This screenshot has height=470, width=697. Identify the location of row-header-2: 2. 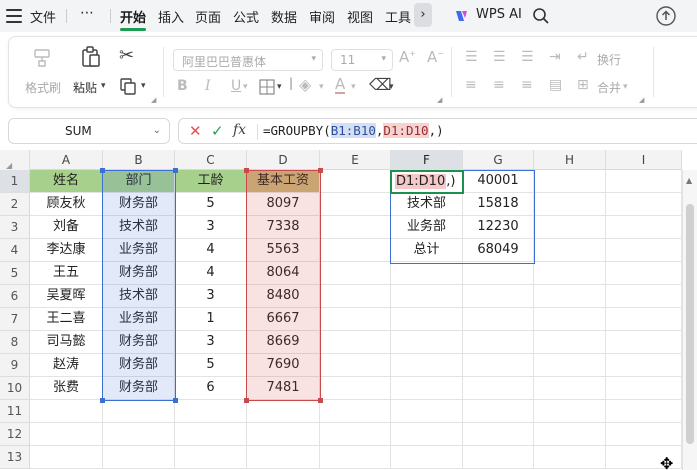
(15, 204).